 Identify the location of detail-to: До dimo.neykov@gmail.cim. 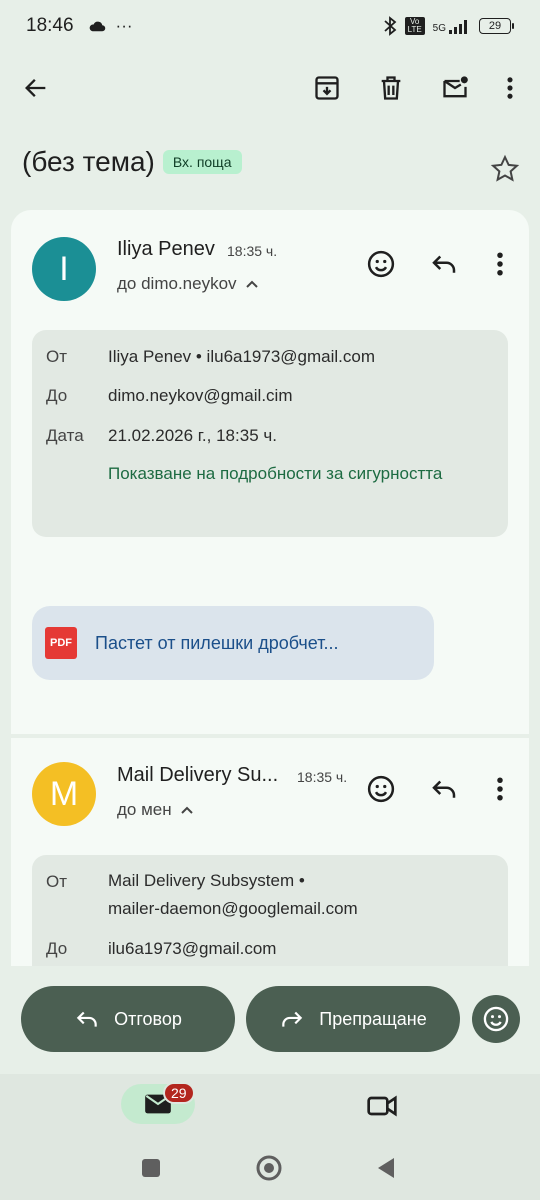
(169, 395).